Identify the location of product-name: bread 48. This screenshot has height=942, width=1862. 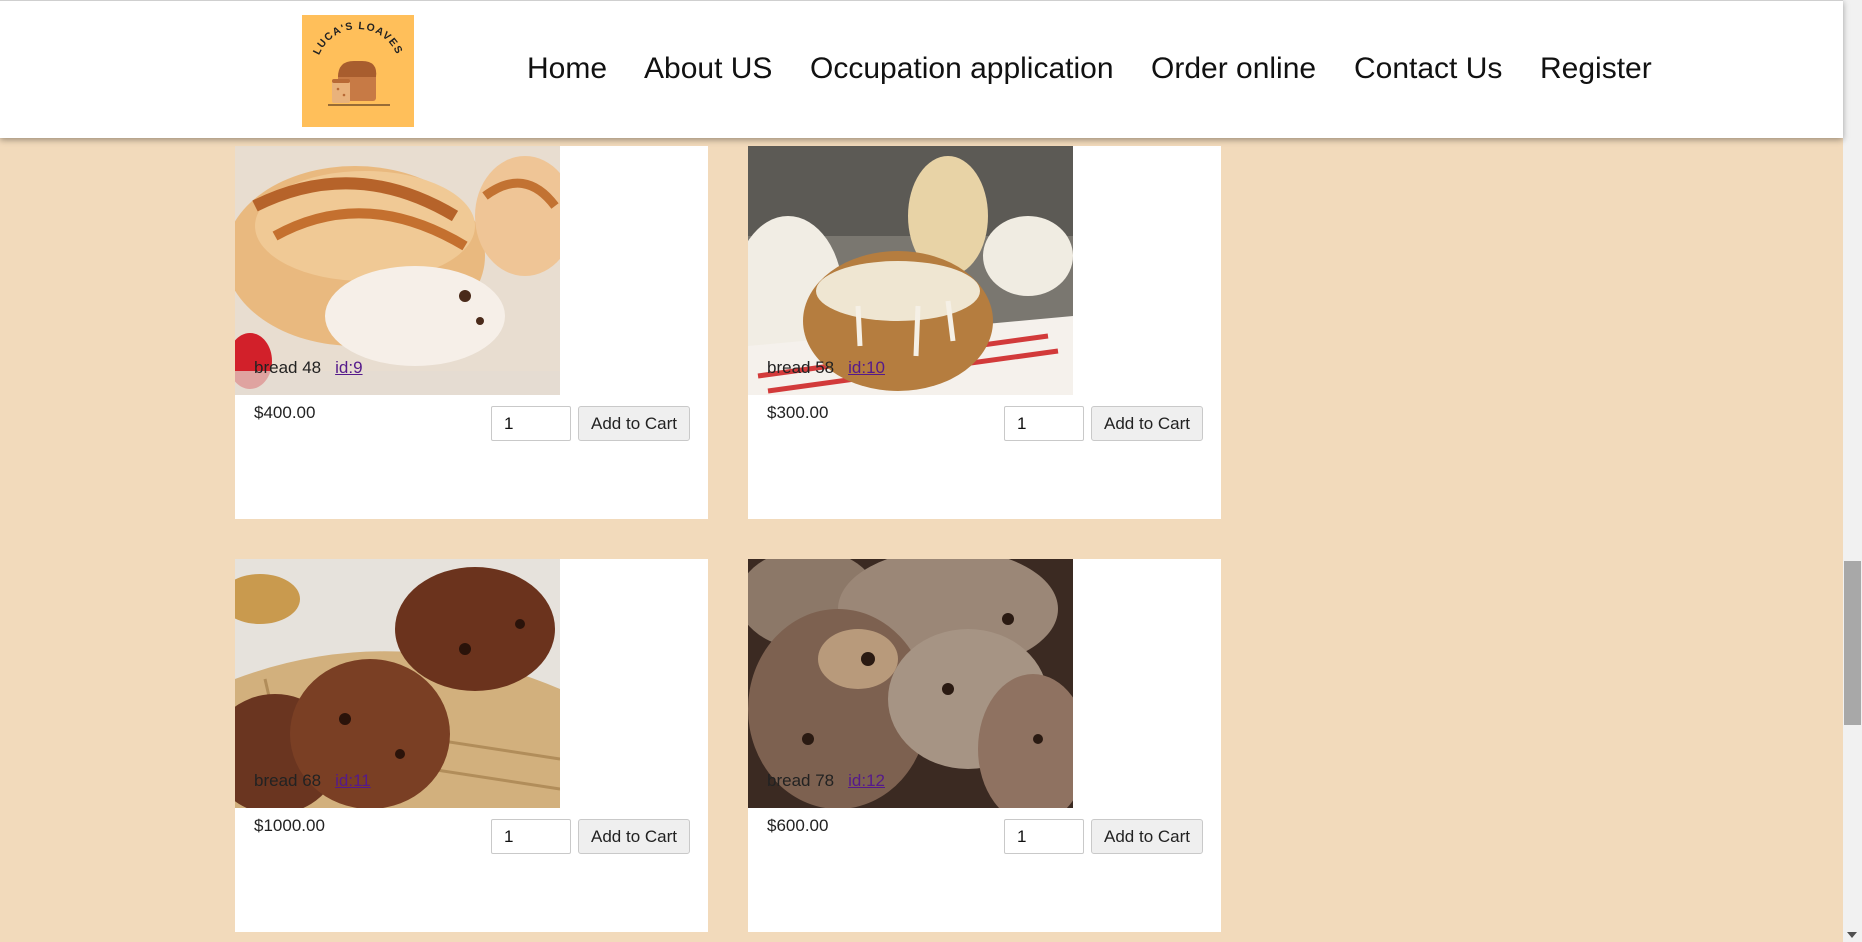
(288, 367).